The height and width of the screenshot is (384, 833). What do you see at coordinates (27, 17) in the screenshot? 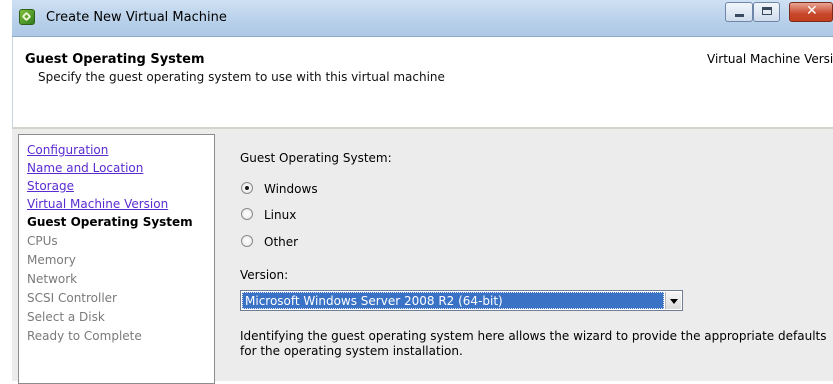
I see `vsphere-app-icon` at bounding box center [27, 17].